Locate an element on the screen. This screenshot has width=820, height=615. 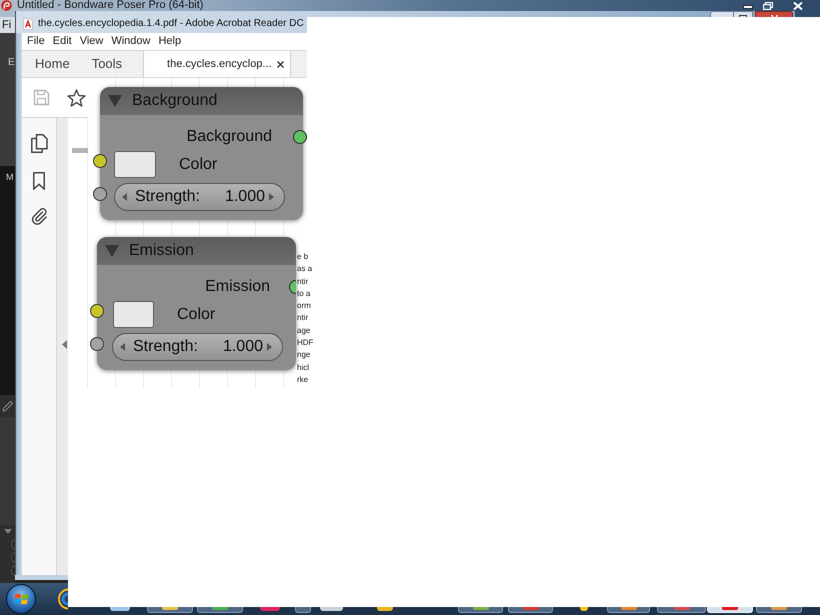
menu-item: Help is located at coordinates (170, 41).